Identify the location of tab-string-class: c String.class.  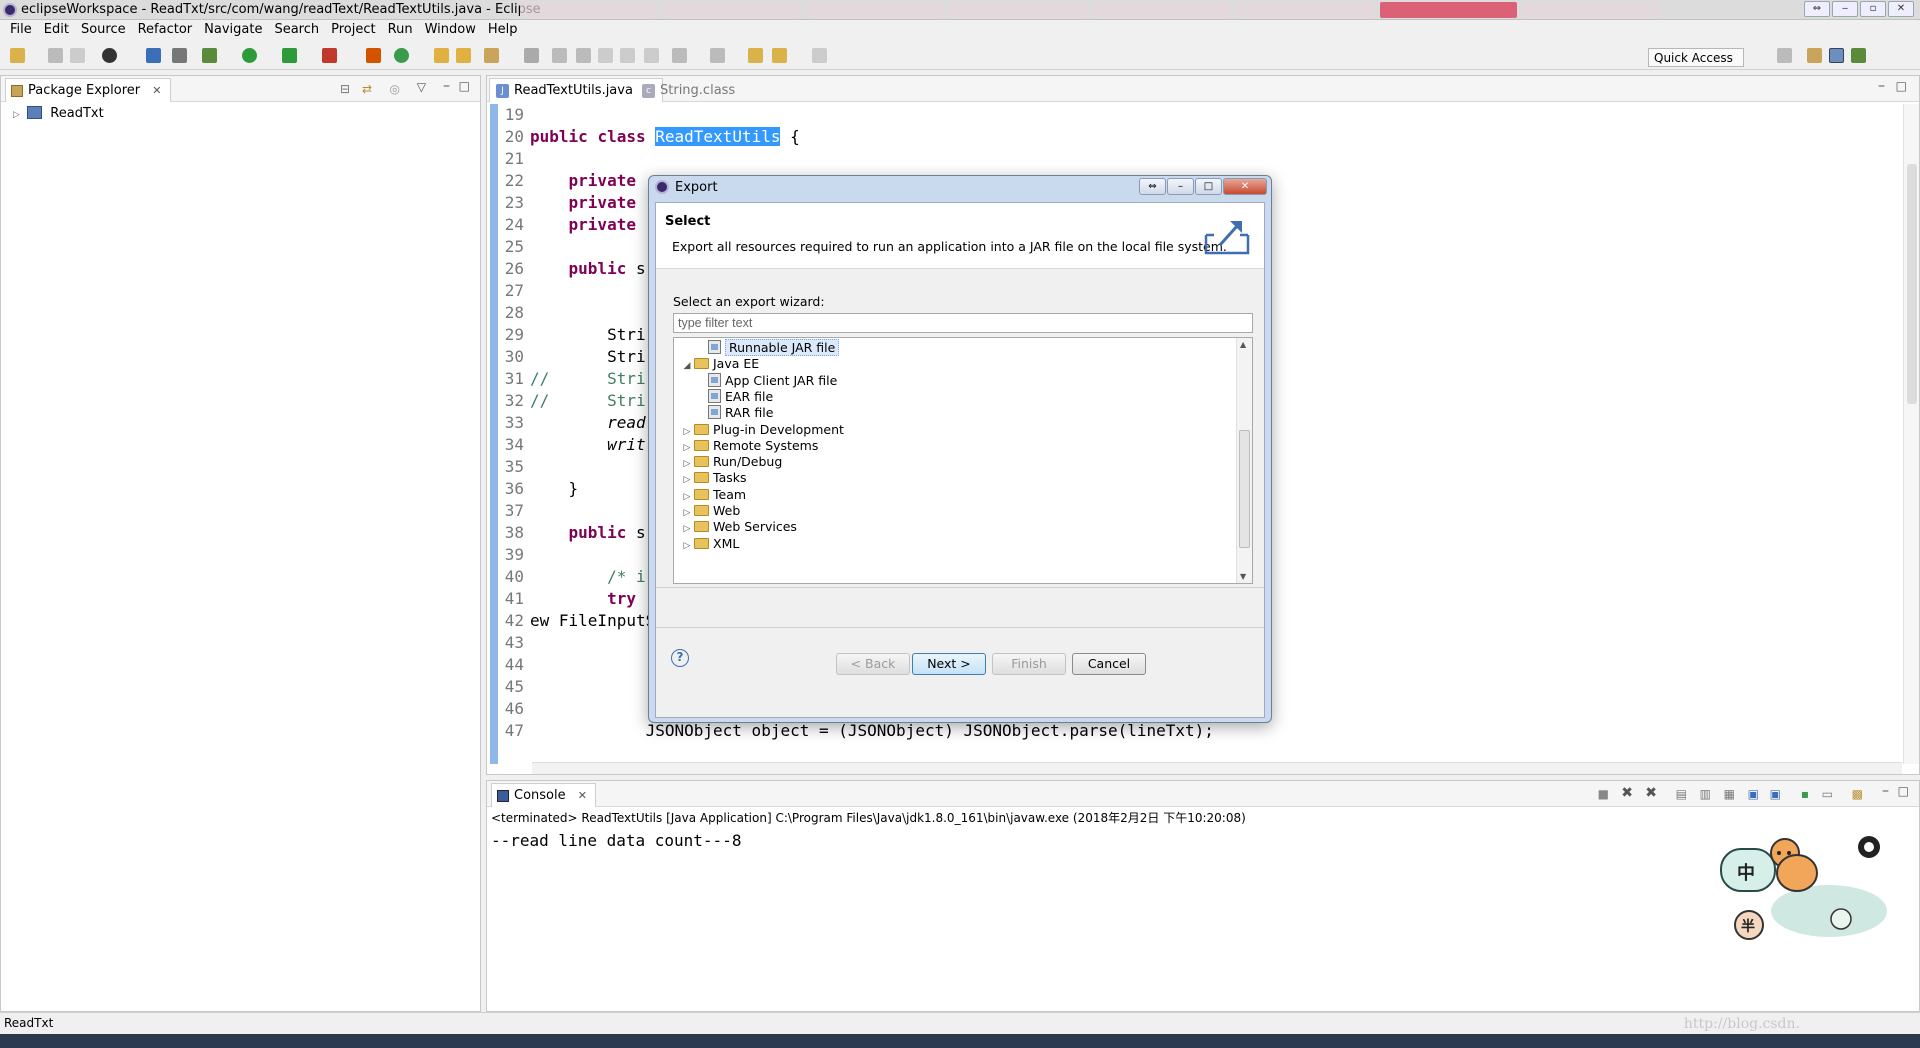
(689, 90).